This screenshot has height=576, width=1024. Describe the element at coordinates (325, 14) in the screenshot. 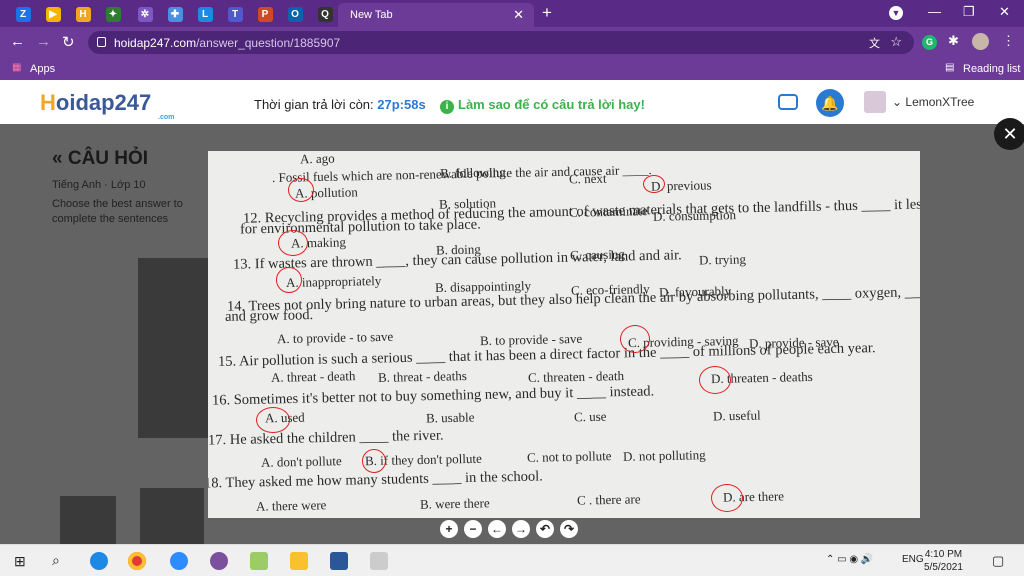

I see `q-tab: Q` at that location.